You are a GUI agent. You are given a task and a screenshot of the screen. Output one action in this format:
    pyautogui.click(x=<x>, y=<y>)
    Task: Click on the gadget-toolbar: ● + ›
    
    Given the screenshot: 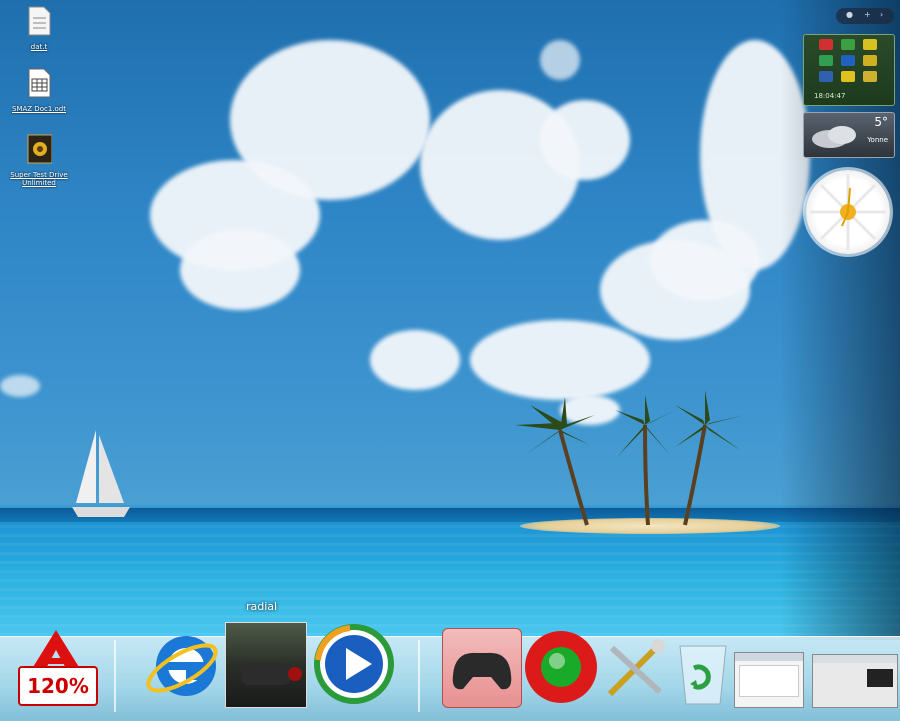 What is the action you would take?
    pyautogui.click(x=865, y=16)
    